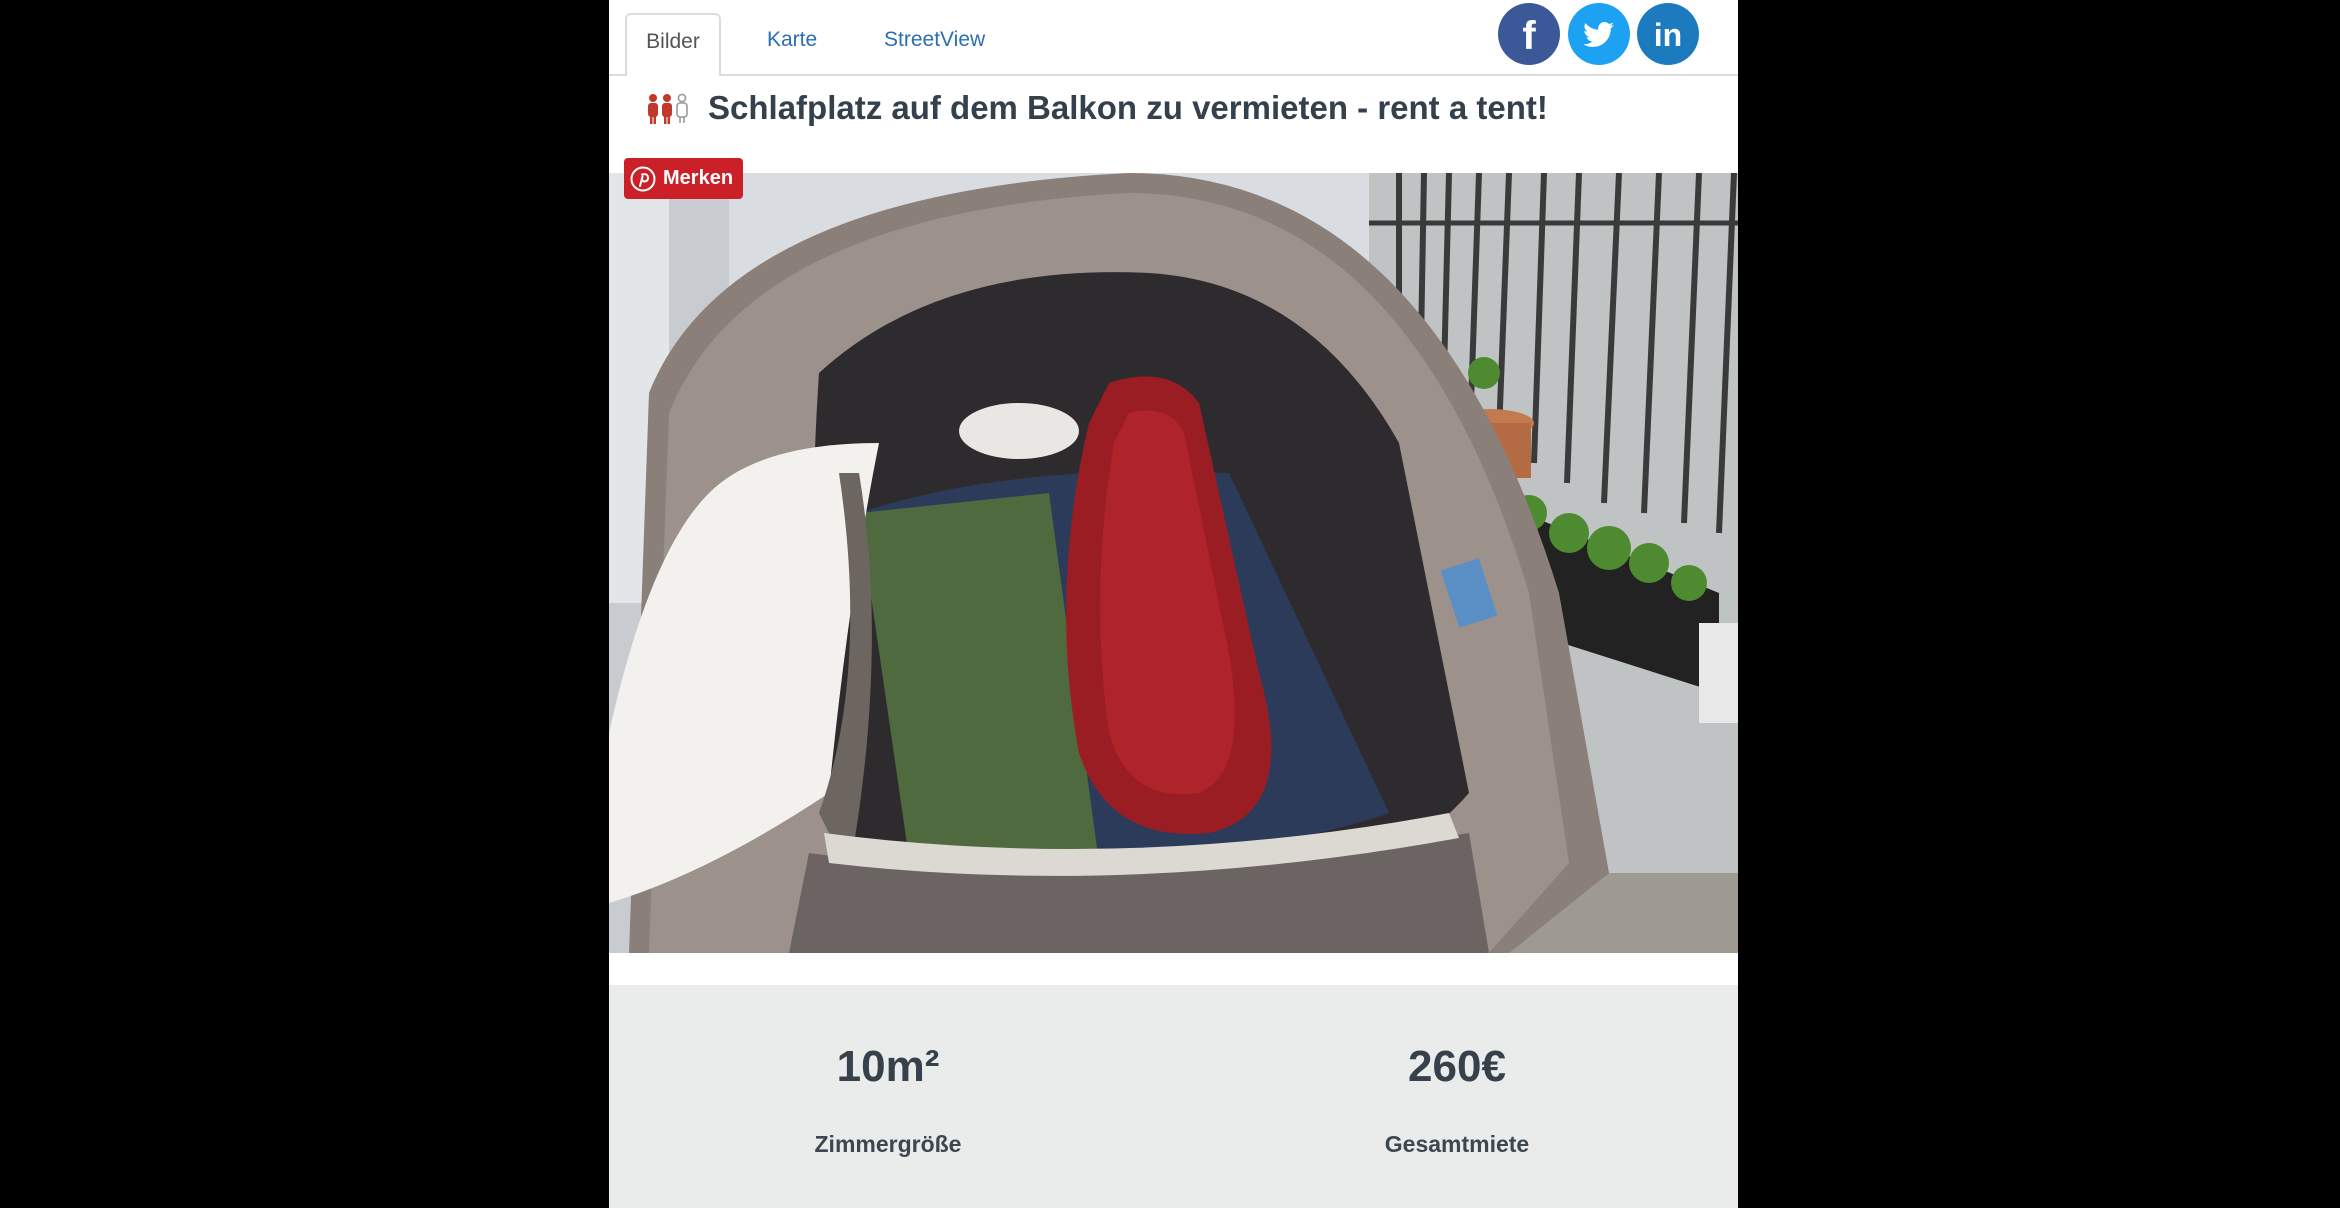  Describe the element at coordinates (1457, 1144) in the screenshot. I see `total-rent-label: Gesamtmiete` at that location.